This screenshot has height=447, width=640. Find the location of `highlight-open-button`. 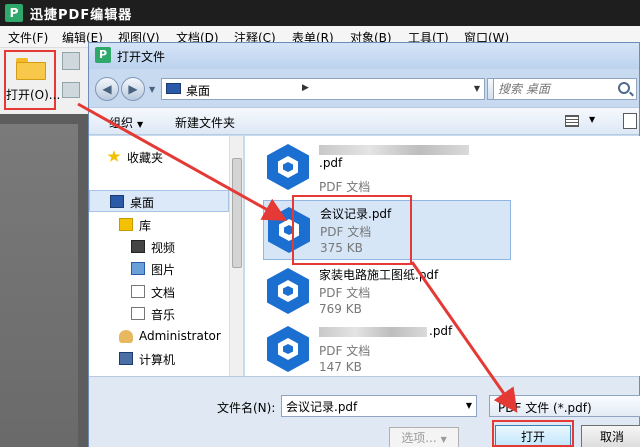

highlight-open-button is located at coordinates (533, 433).